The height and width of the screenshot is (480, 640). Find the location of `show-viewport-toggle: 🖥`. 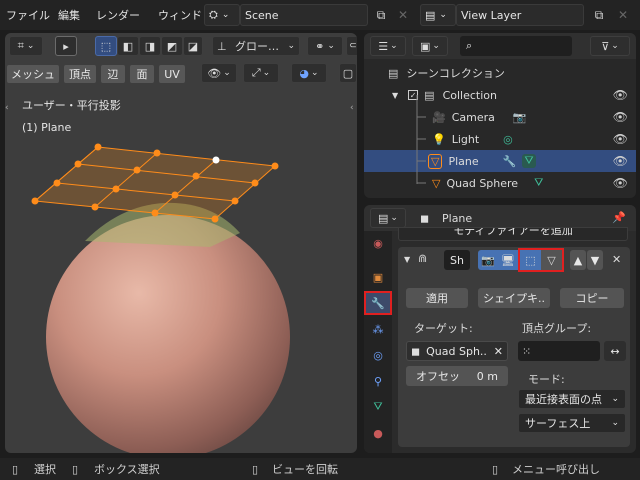

show-viewport-toggle: 🖥 is located at coordinates (508, 260).